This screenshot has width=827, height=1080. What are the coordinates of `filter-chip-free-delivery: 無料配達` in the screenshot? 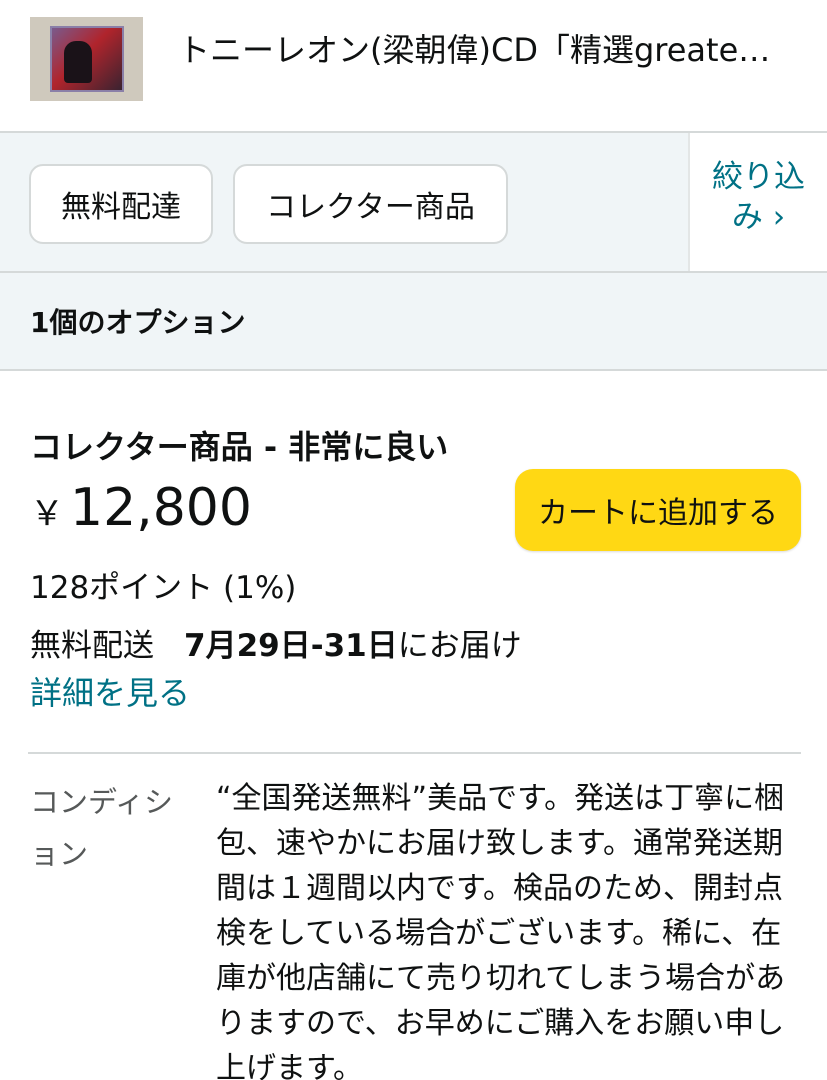 It's located at (121, 204).